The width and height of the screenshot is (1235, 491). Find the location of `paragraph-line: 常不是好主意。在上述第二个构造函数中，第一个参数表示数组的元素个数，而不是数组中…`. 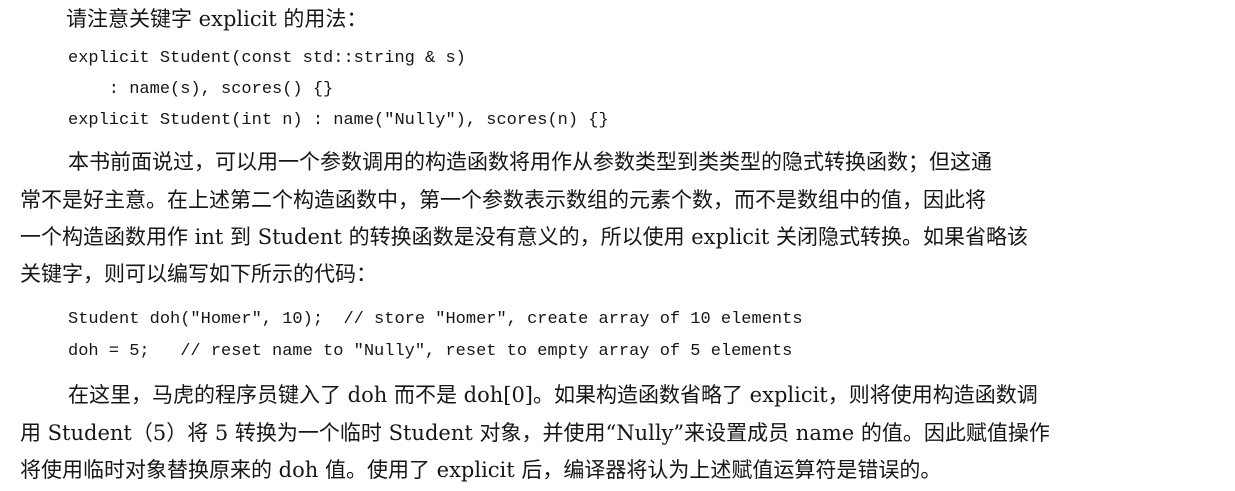

paragraph-line: 常不是好主意。在上述第二个构造函数中，第一个参数表示数组的元素个数，而不是数组中… is located at coordinates (503, 200).